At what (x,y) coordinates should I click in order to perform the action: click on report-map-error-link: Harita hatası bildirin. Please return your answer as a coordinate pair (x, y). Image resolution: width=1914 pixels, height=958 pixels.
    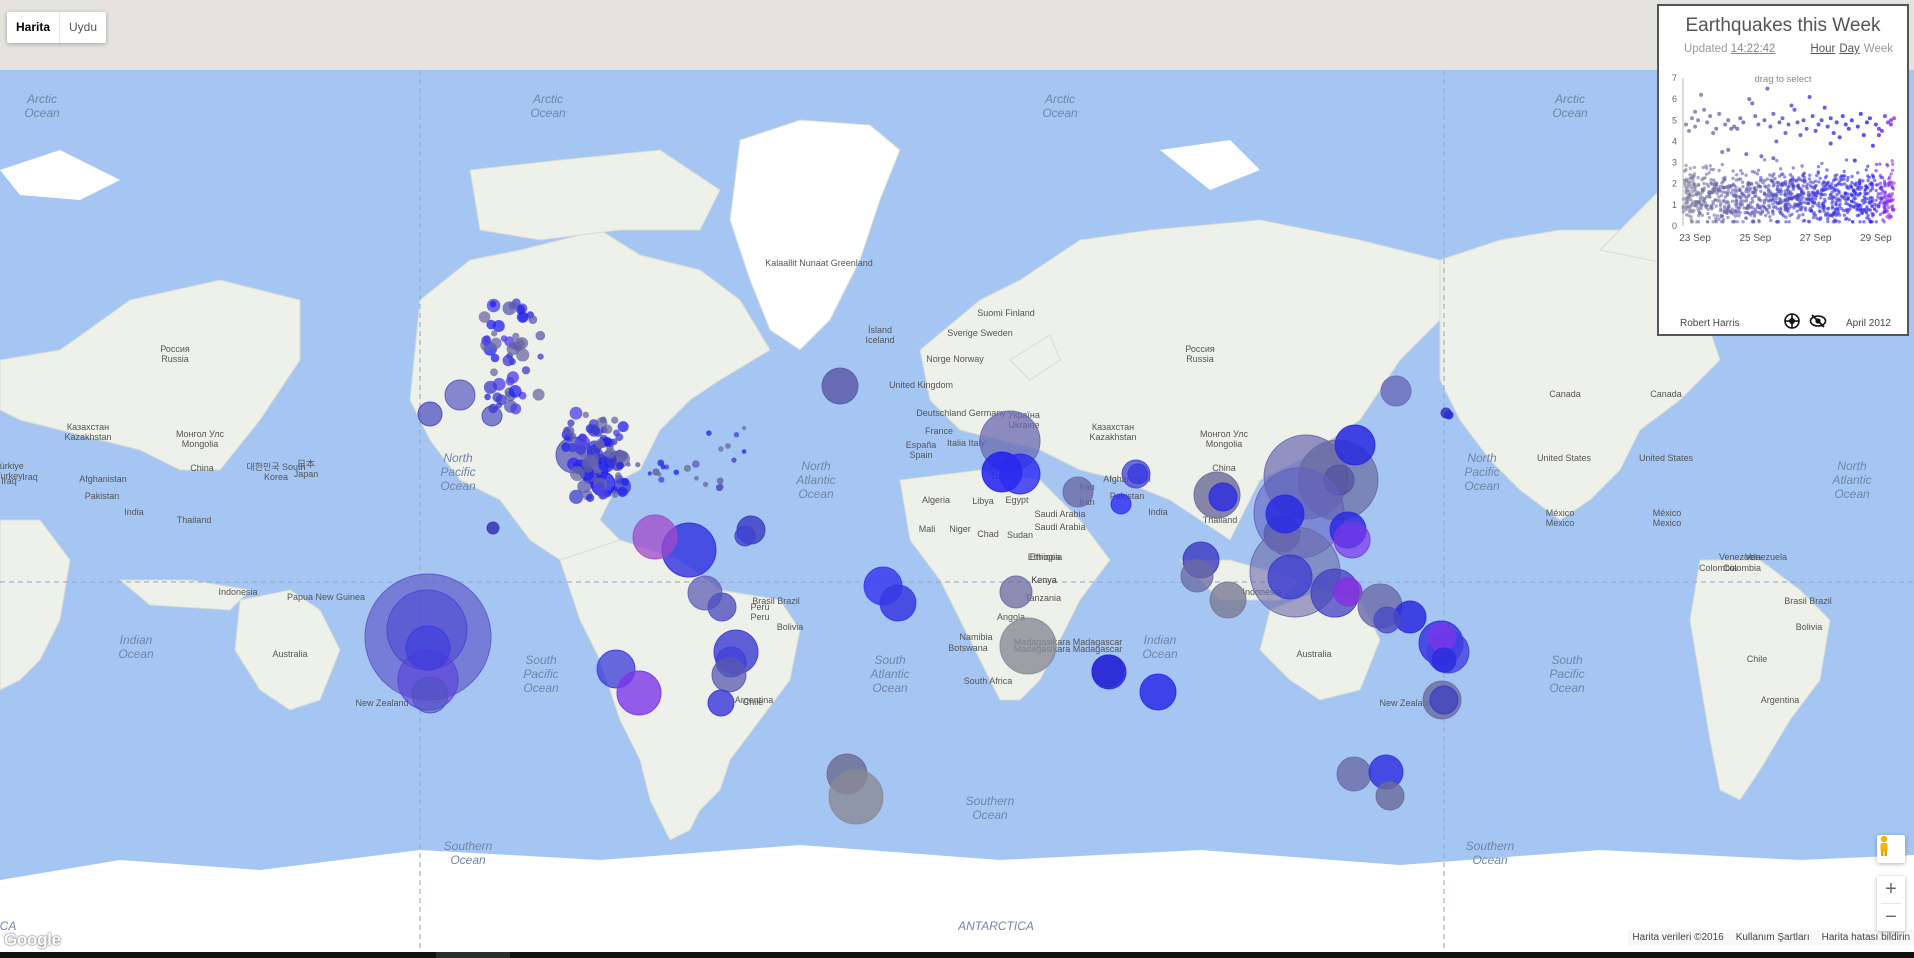
    Looking at the image, I should click on (1866, 938).